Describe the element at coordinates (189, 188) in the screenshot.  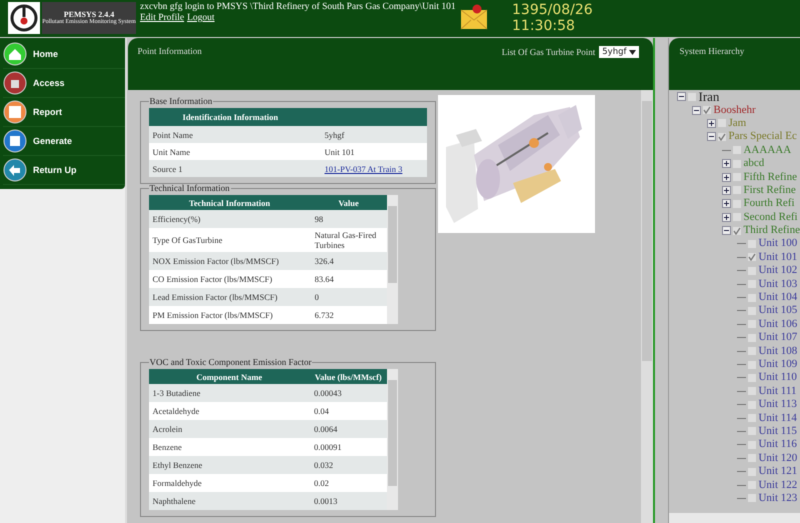
I see `group-legend: Technical Information` at that location.